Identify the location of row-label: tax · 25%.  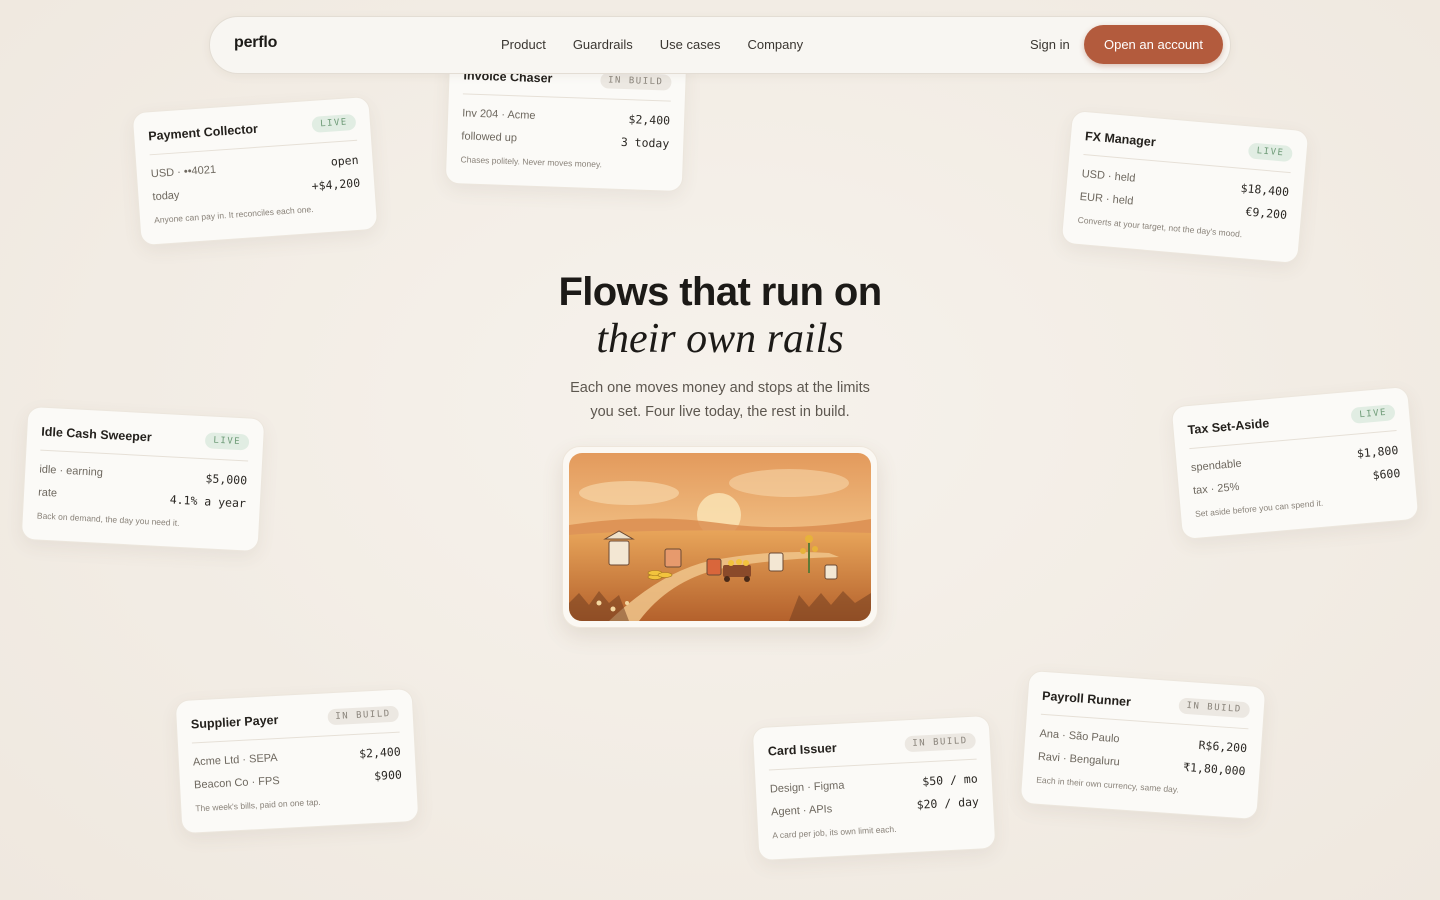
(1216, 488).